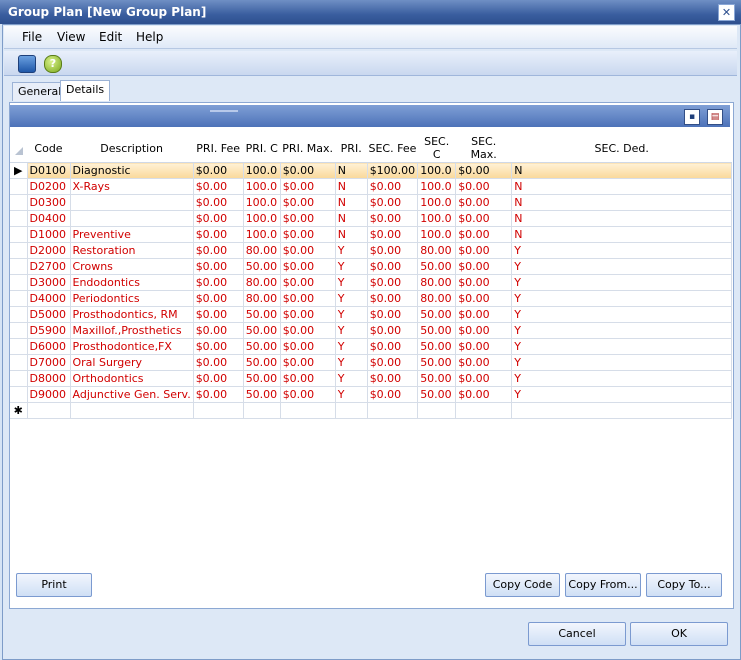 The image size is (741, 660). Describe the element at coordinates (132, 170) in the screenshot. I see `cell-description: Diagnostic` at that location.